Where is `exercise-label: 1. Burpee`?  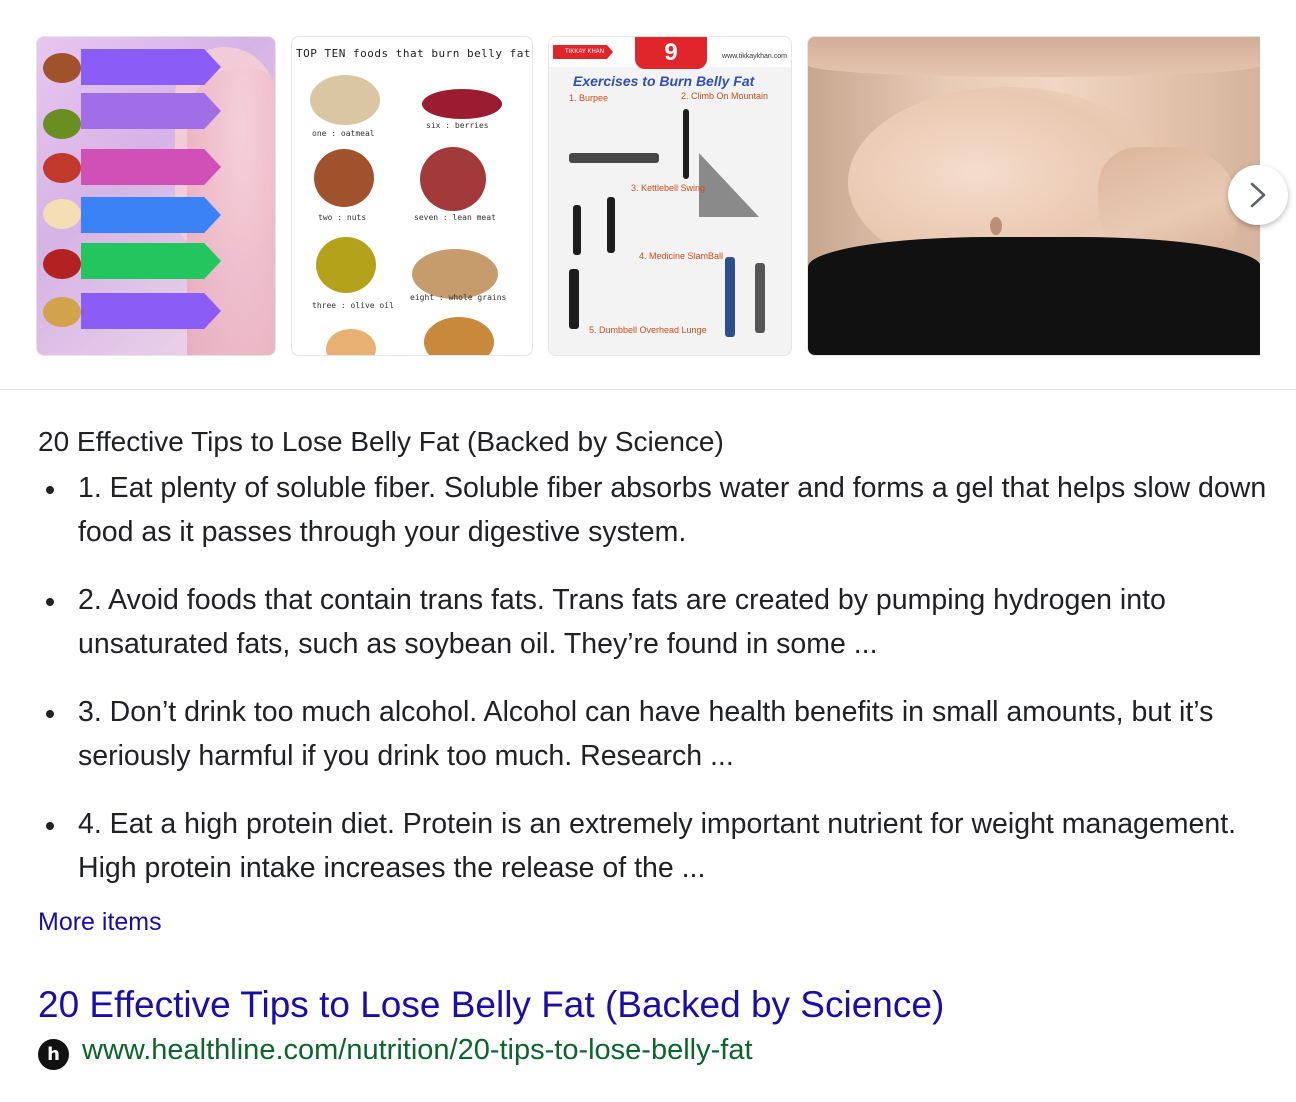
exercise-label: 1. Burpee is located at coordinates (589, 98).